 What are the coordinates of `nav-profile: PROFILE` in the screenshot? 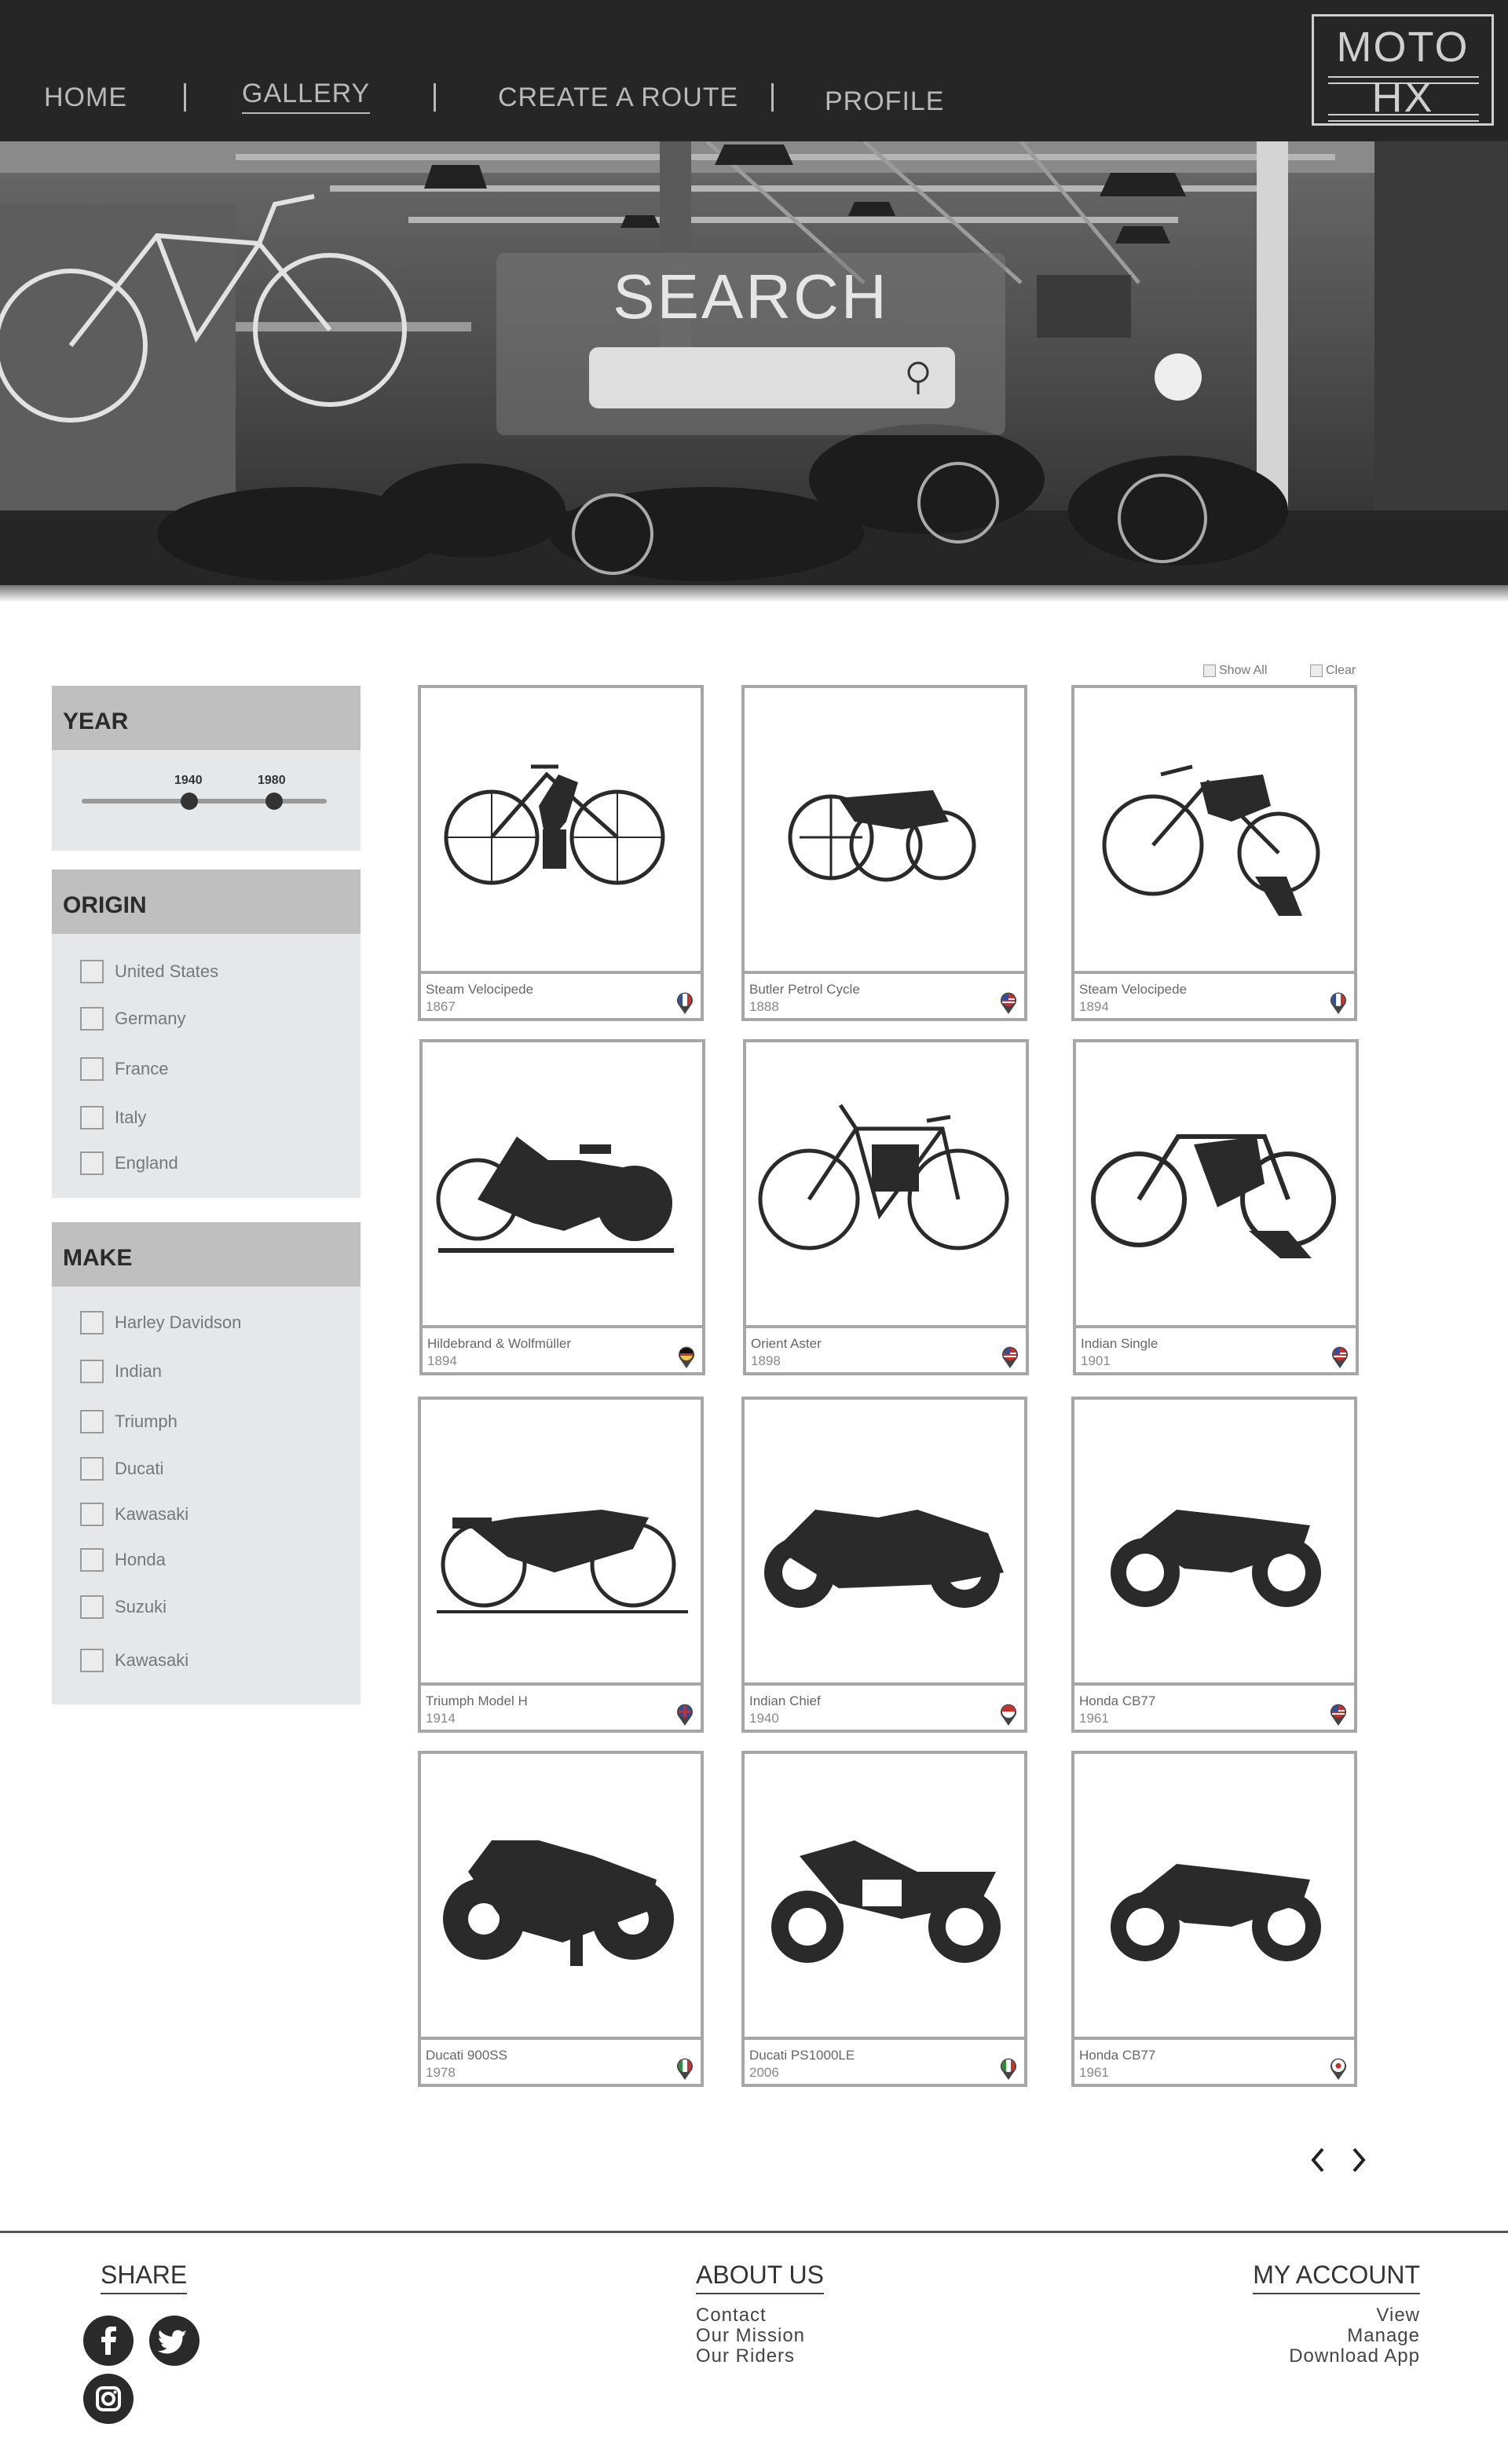 It's located at (884, 101).